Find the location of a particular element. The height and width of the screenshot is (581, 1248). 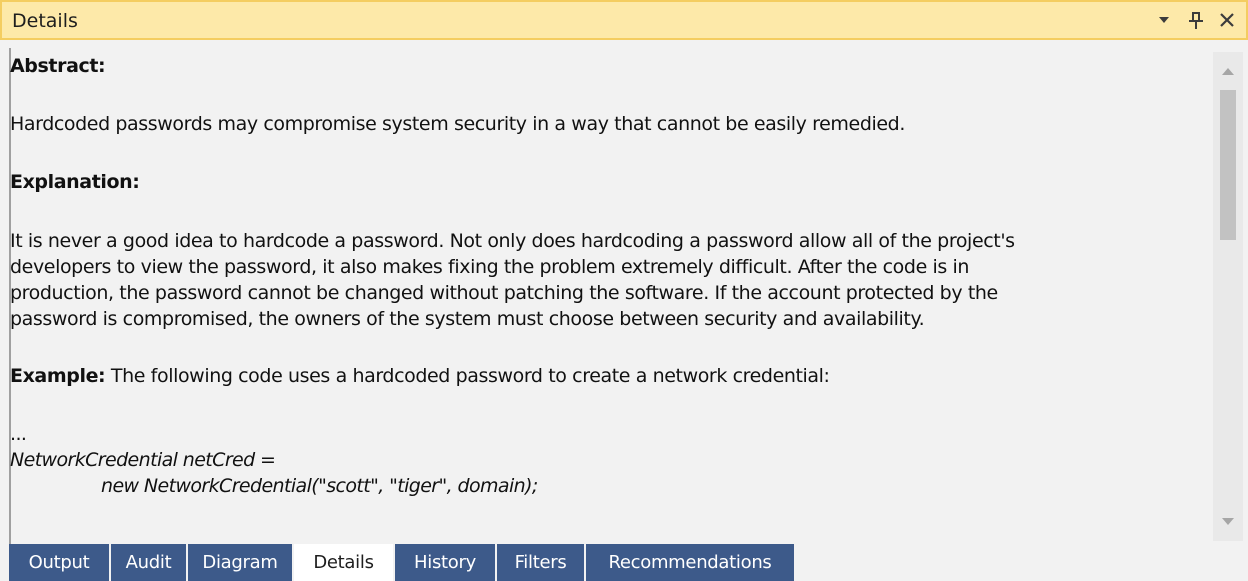

close-panel-button is located at coordinates (1227, 20).